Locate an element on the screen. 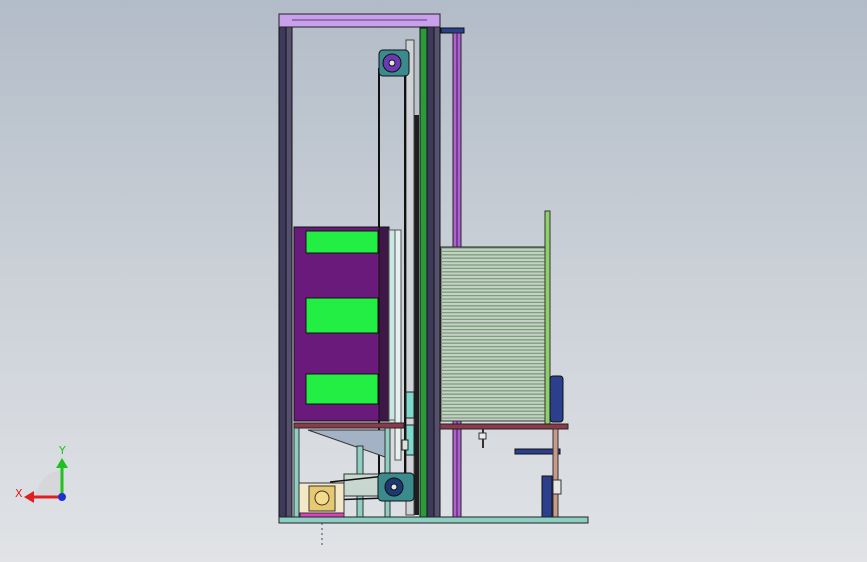 This screenshot has height=562, width=867. card-stack-body is located at coordinates (493, 334).